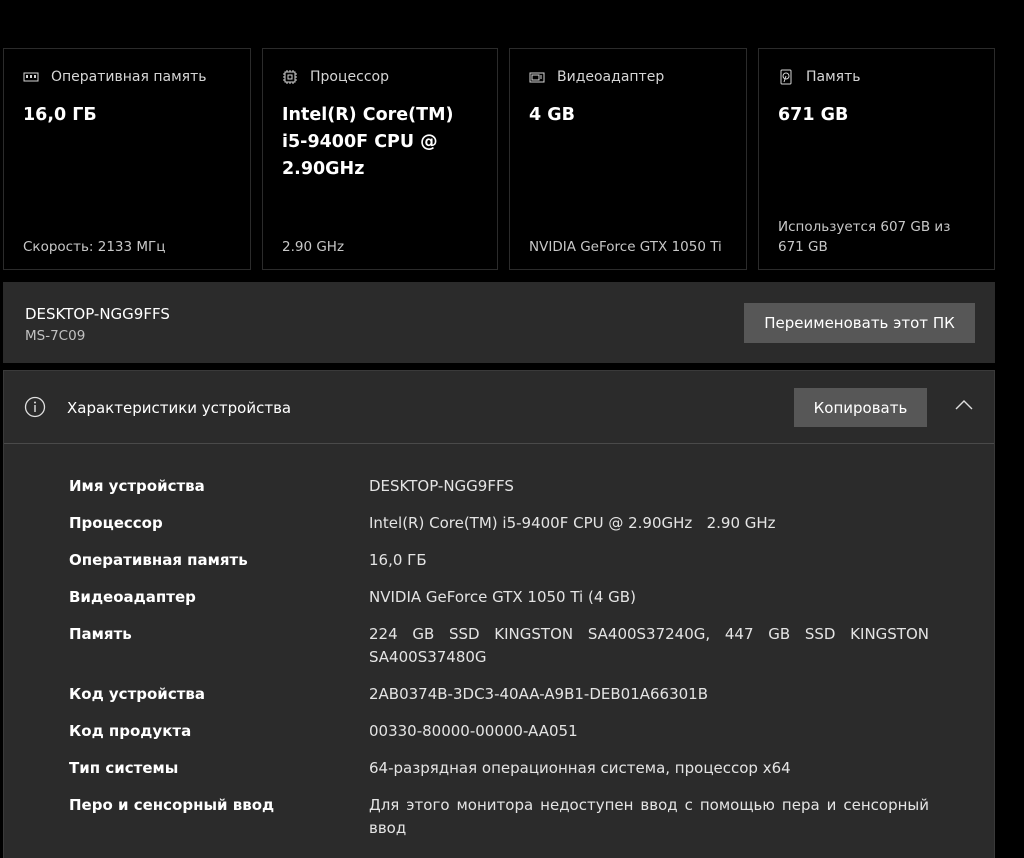  What do you see at coordinates (473, 731) in the screenshot?
I see `spec-value: 00330-80000-00000-AA051` at bounding box center [473, 731].